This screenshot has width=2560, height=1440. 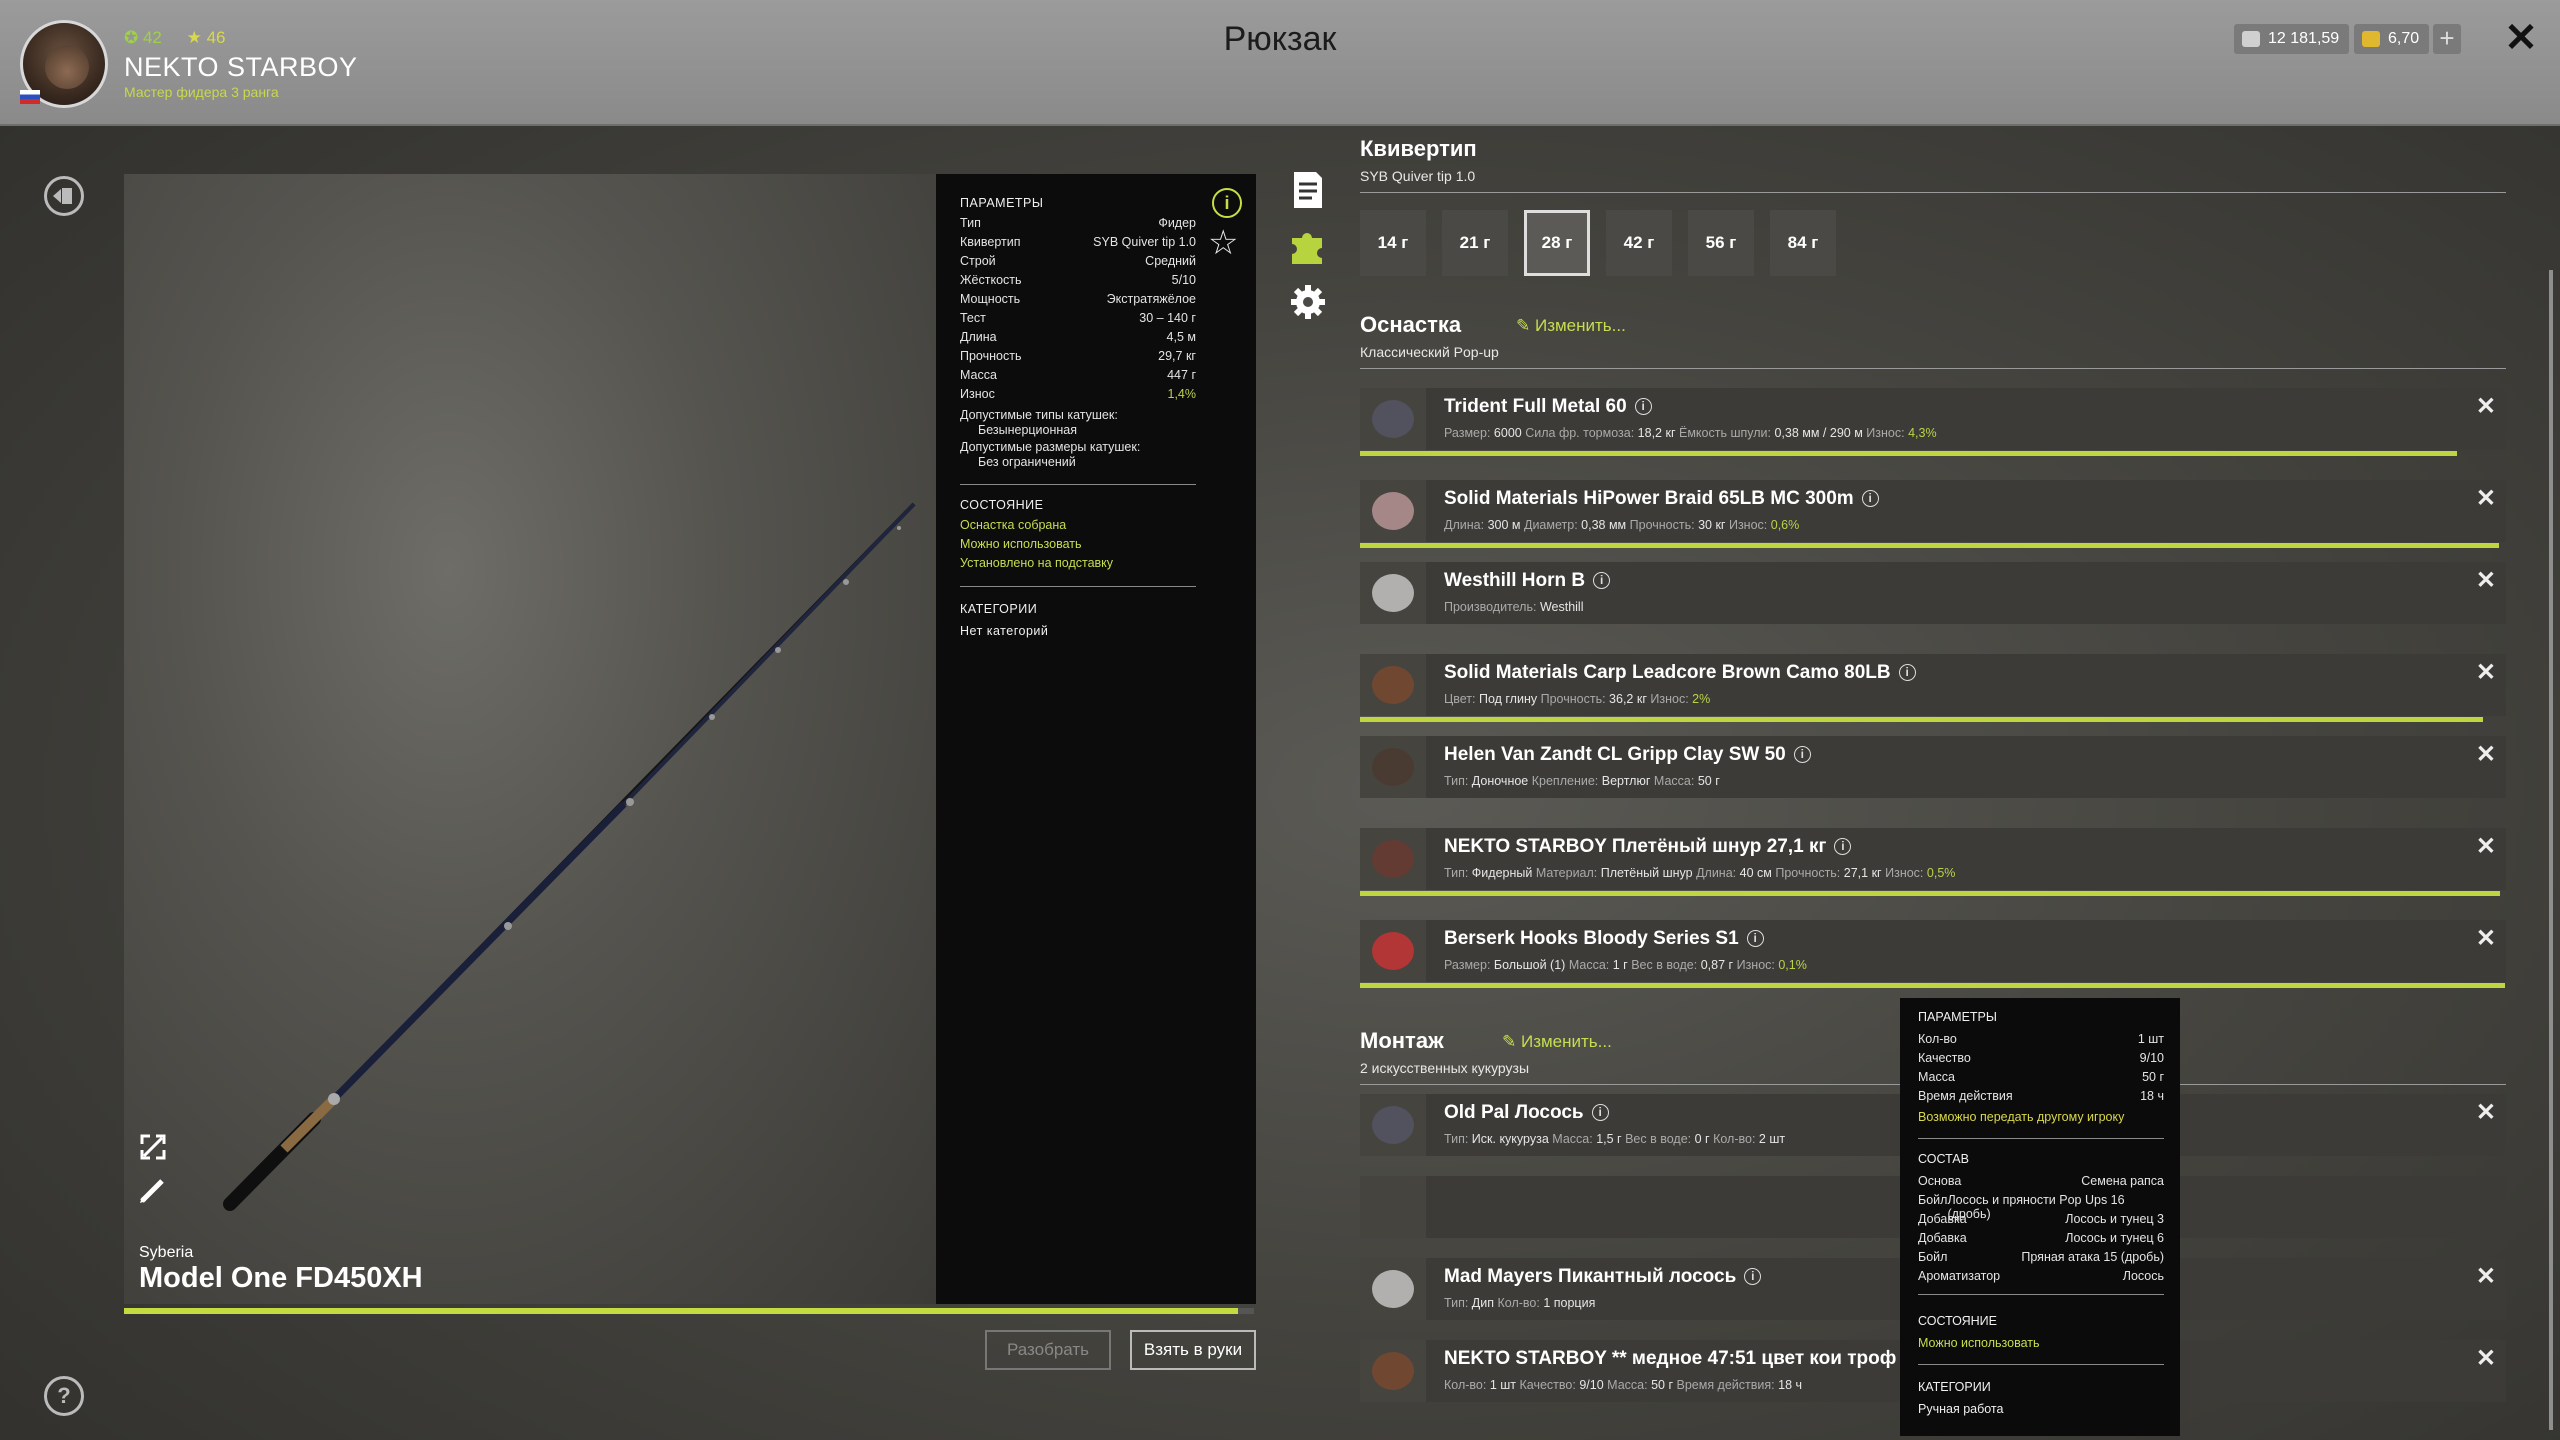 What do you see at coordinates (1803, 243) in the screenshot?
I see `quivertip-weight-button: 84 г` at bounding box center [1803, 243].